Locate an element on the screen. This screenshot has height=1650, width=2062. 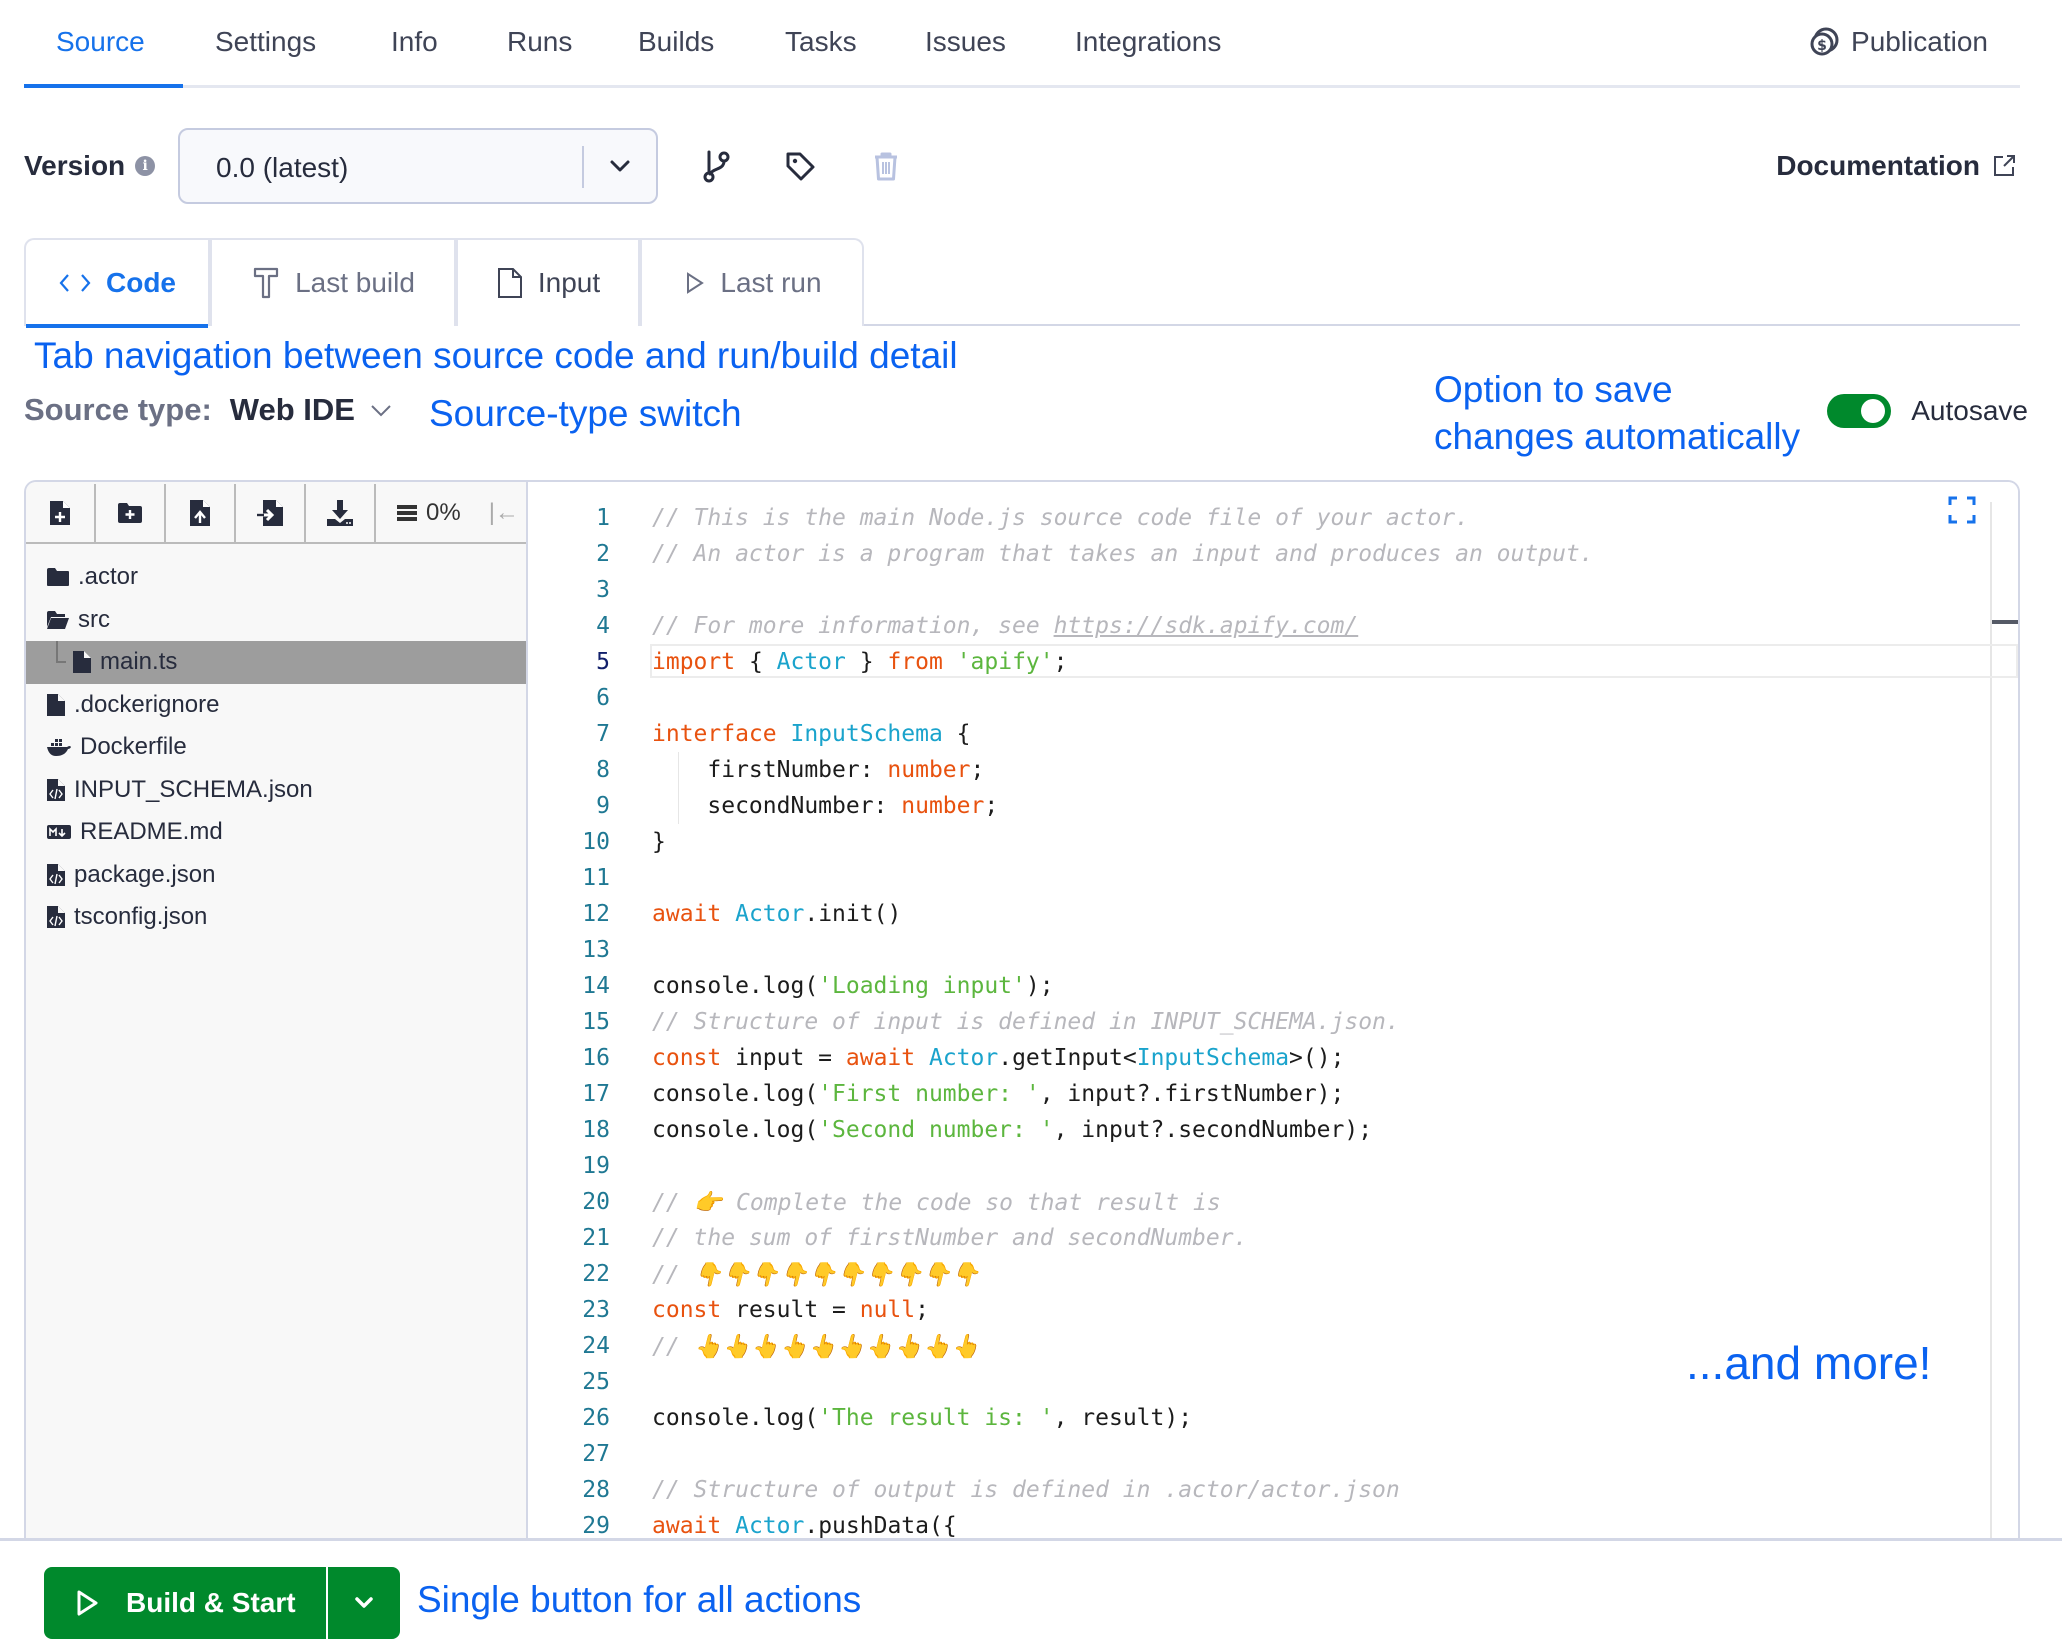
code-token: .getInput< is located at coordinates (1067, 1058).